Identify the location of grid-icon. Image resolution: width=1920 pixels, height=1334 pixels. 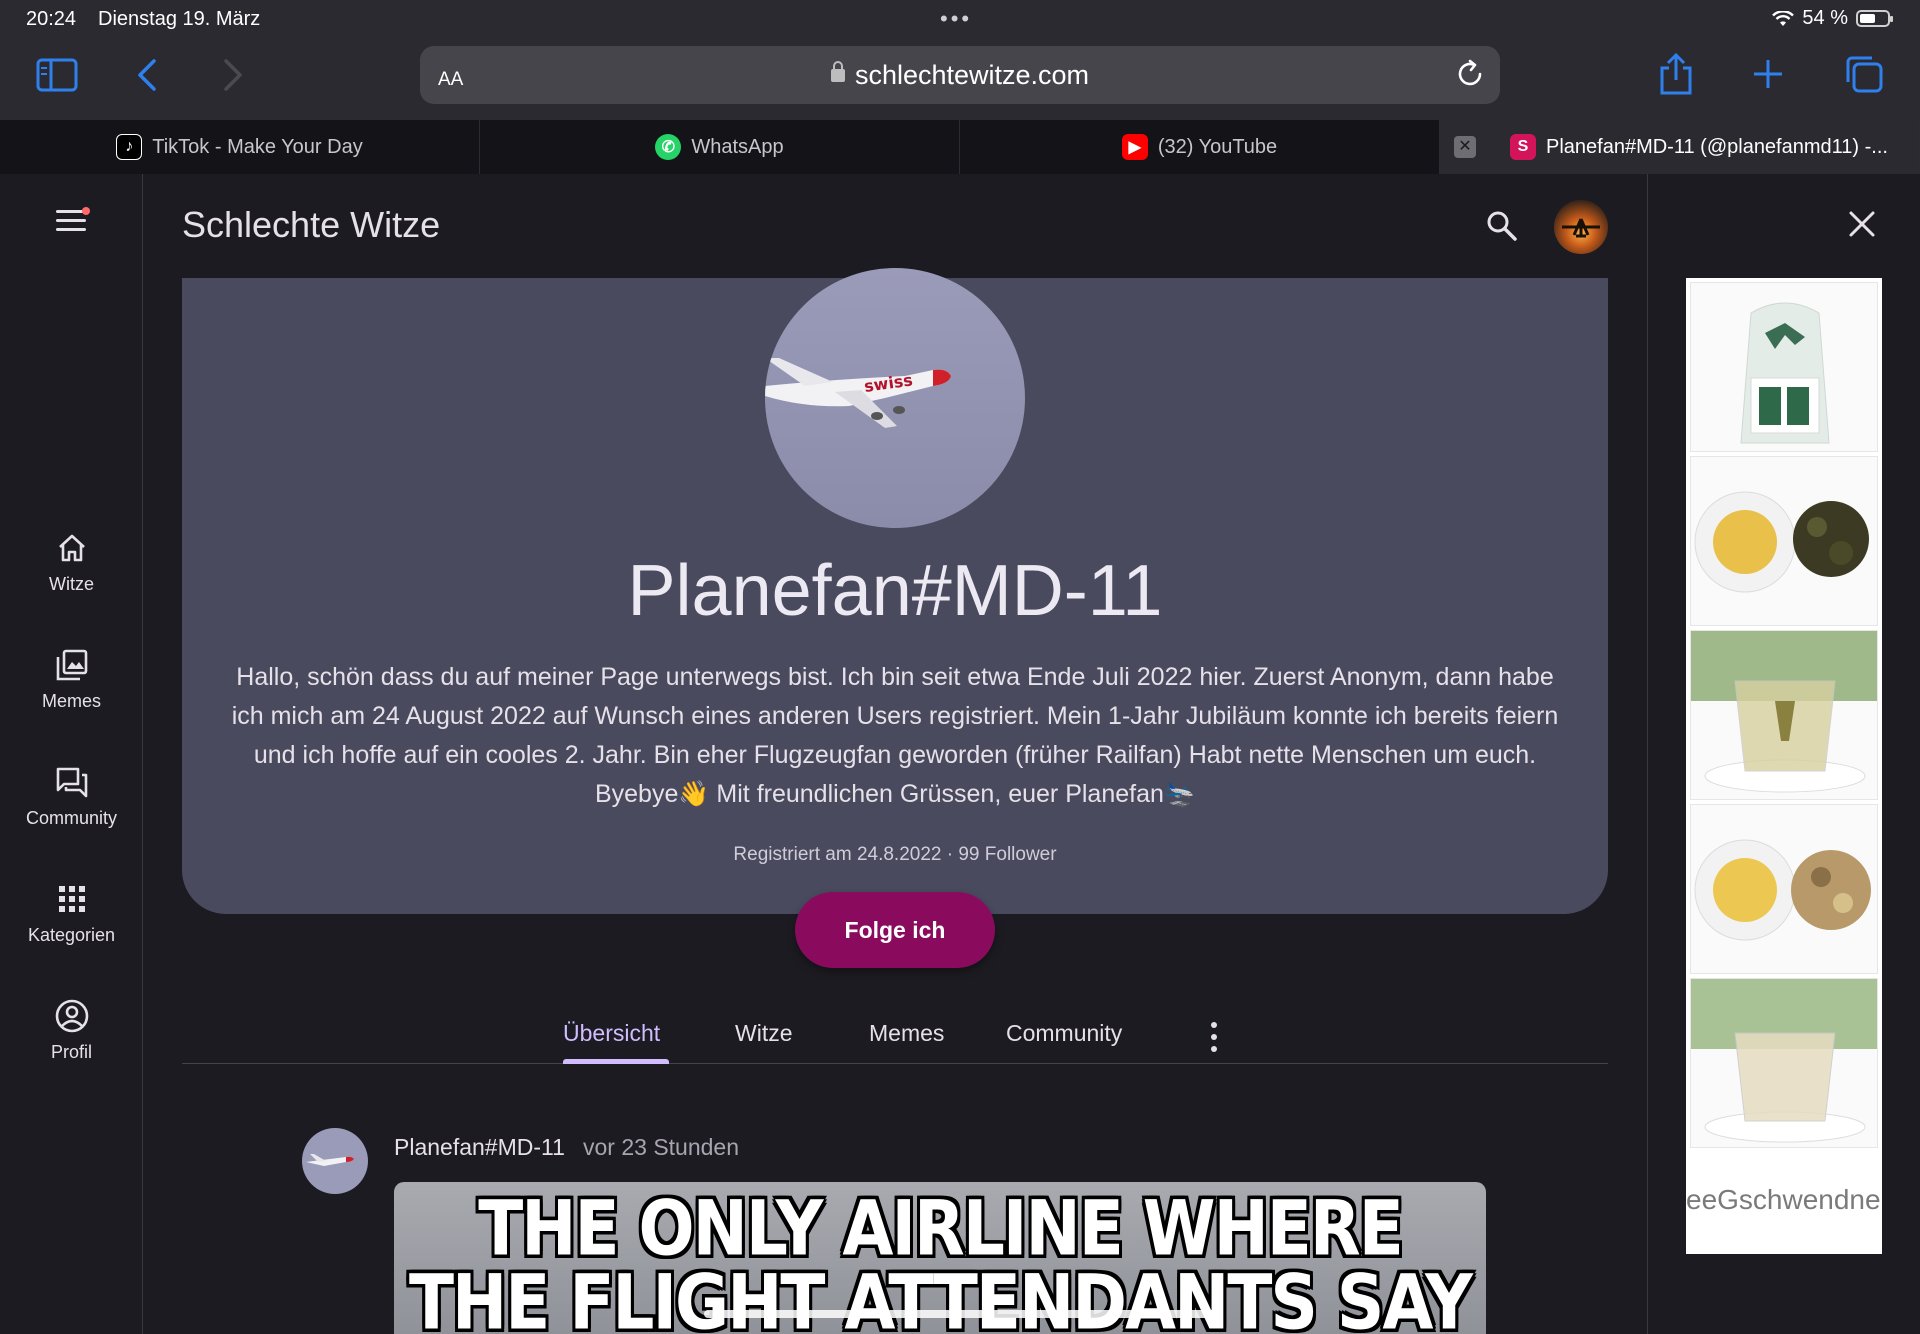
(71, 899).